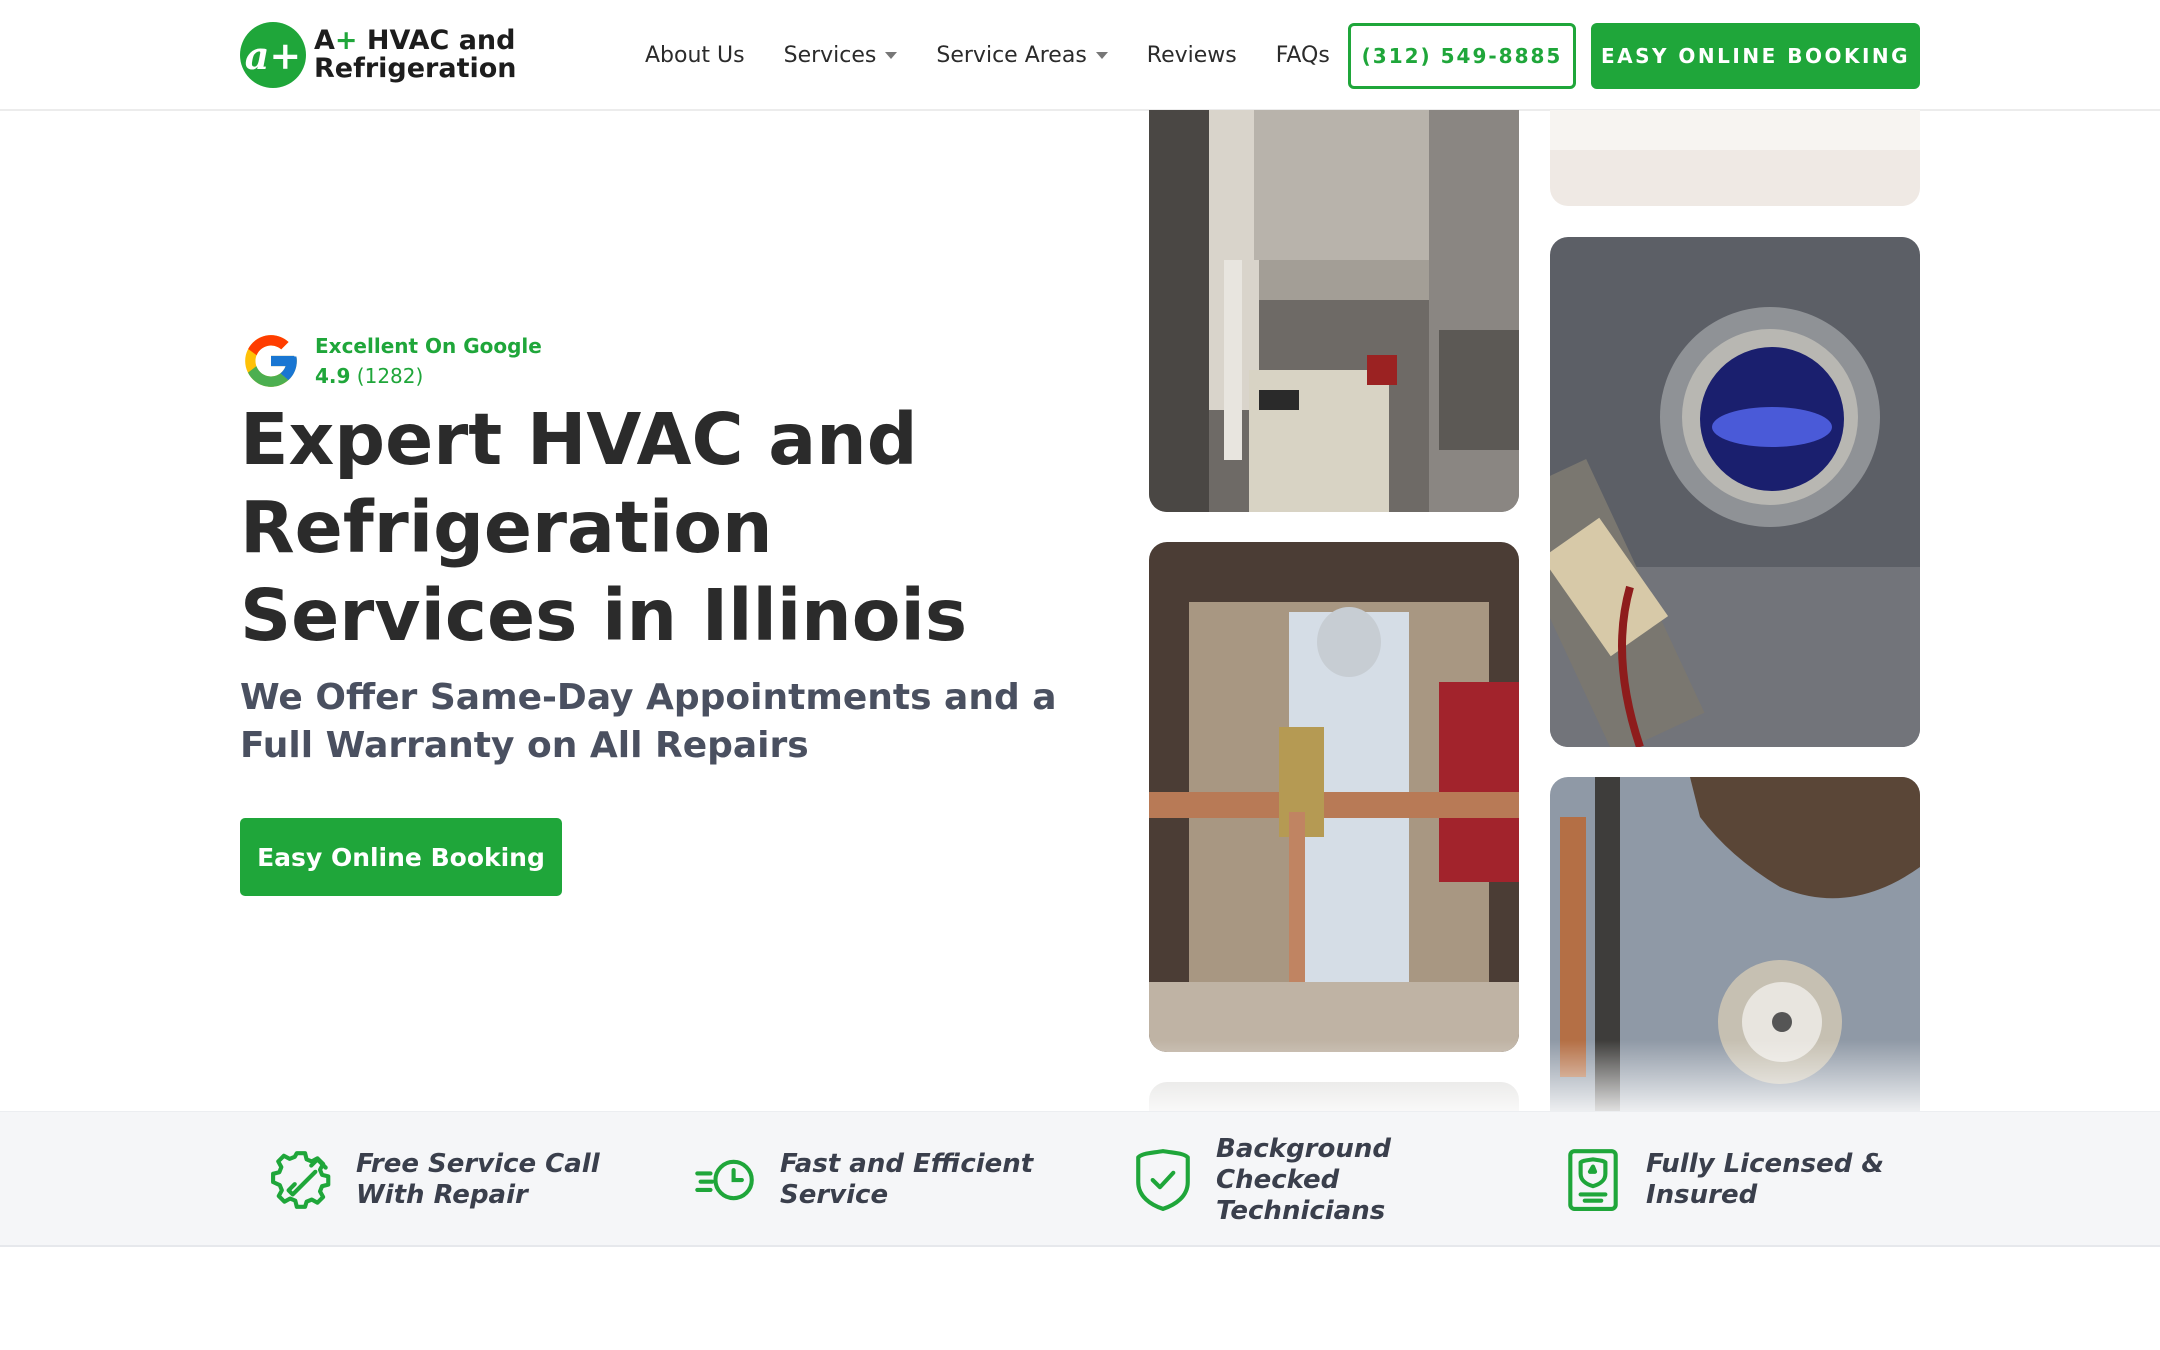  I want to click on logo-badge-icon: a+, so click(273, 55).